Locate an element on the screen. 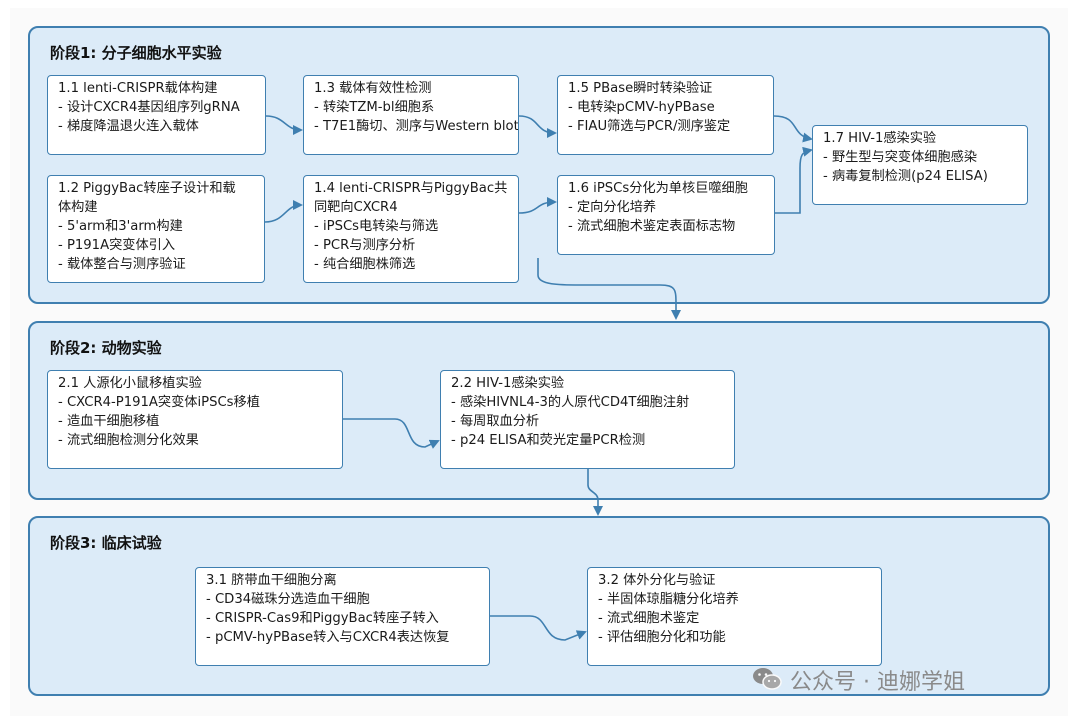 This screenshot has width=1080, height=725. arrow-stage2-to-stage3 is located at coordinates (595, 492).